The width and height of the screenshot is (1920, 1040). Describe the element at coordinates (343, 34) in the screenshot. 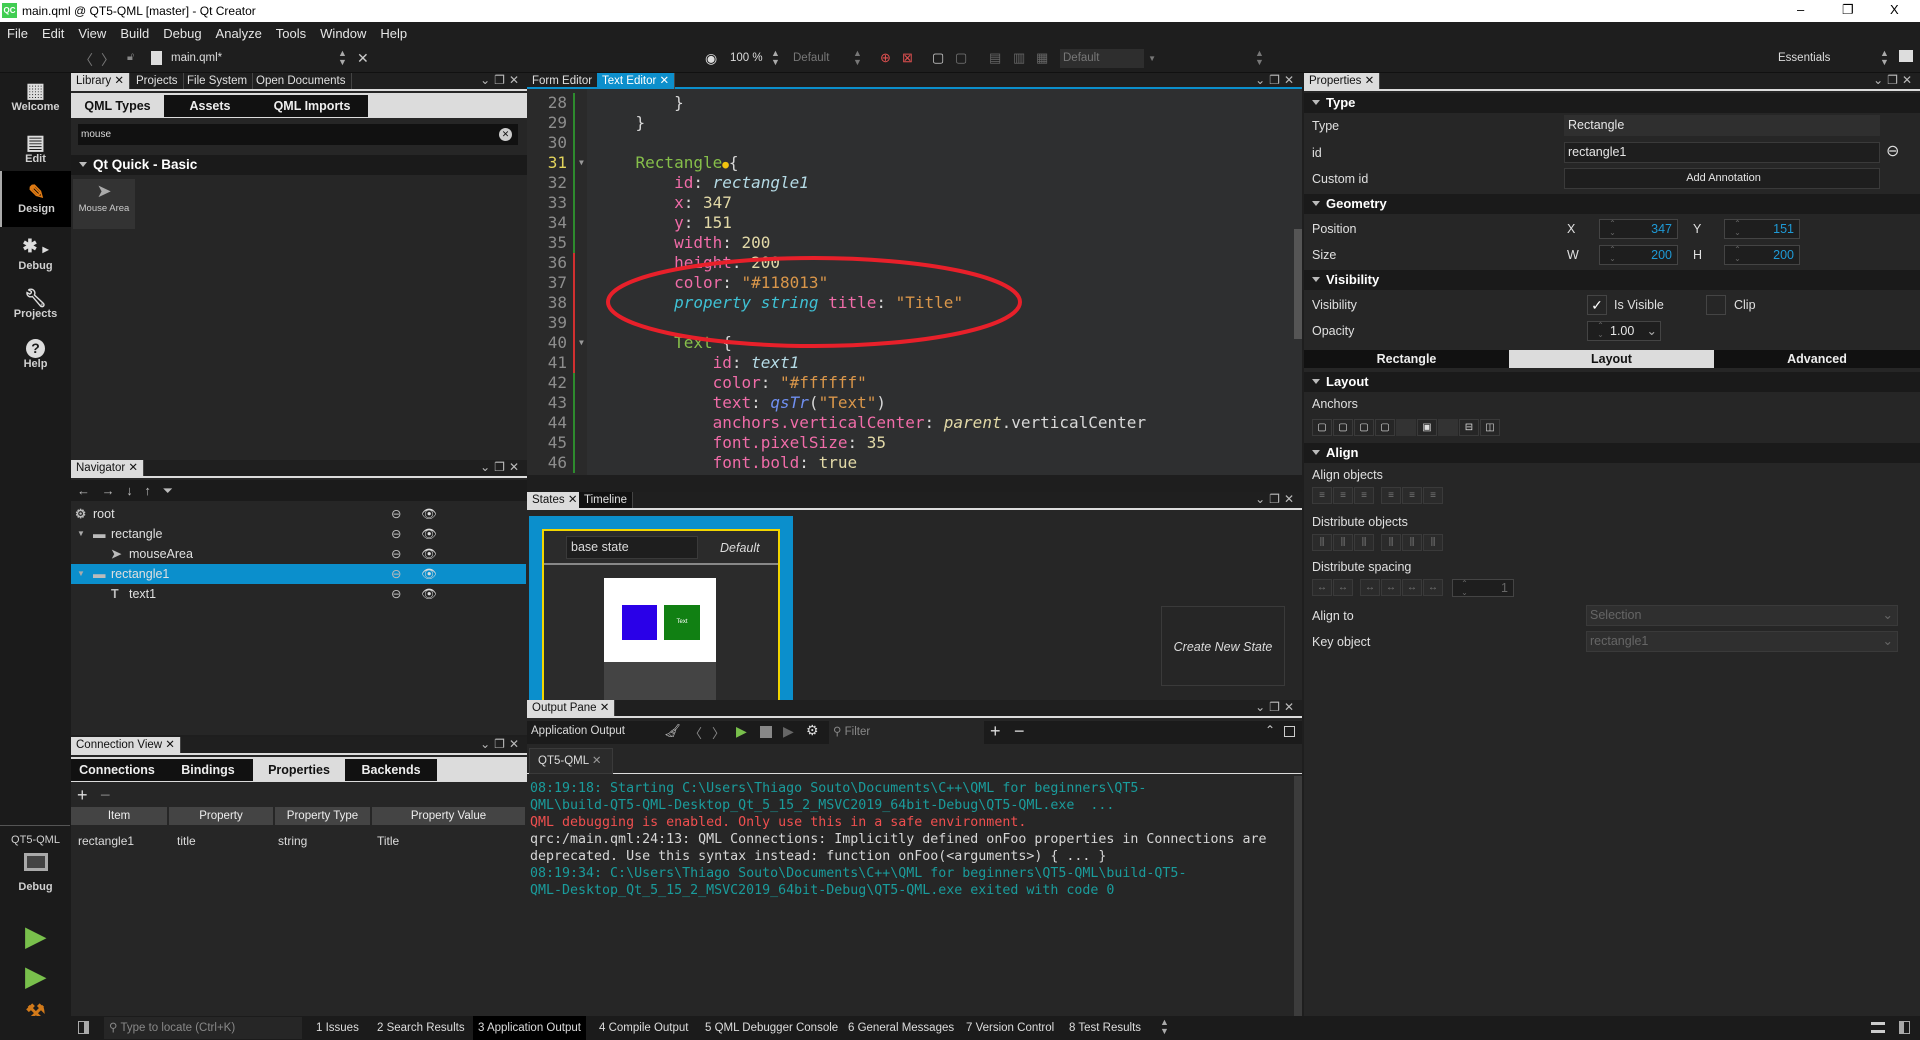

I see `menu-window: Window` at that location.